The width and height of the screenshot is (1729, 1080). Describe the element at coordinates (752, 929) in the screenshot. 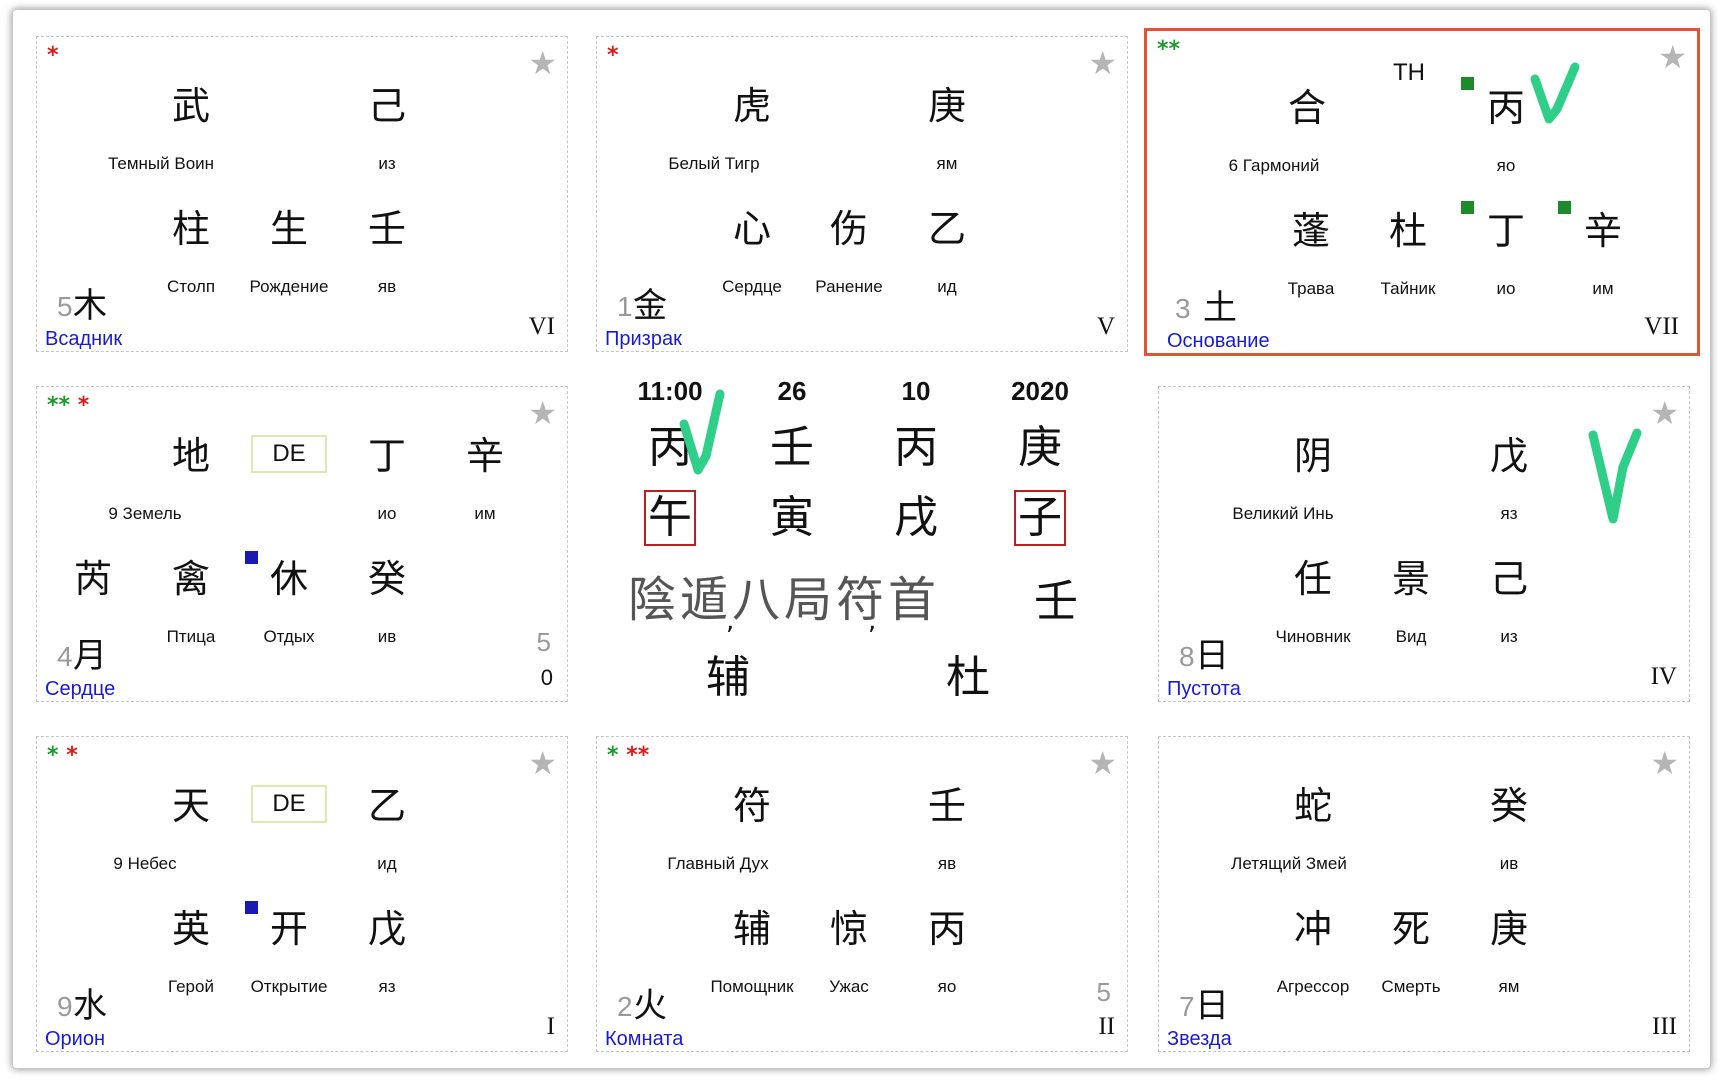

I see `star-glyph: 辅` at that location.